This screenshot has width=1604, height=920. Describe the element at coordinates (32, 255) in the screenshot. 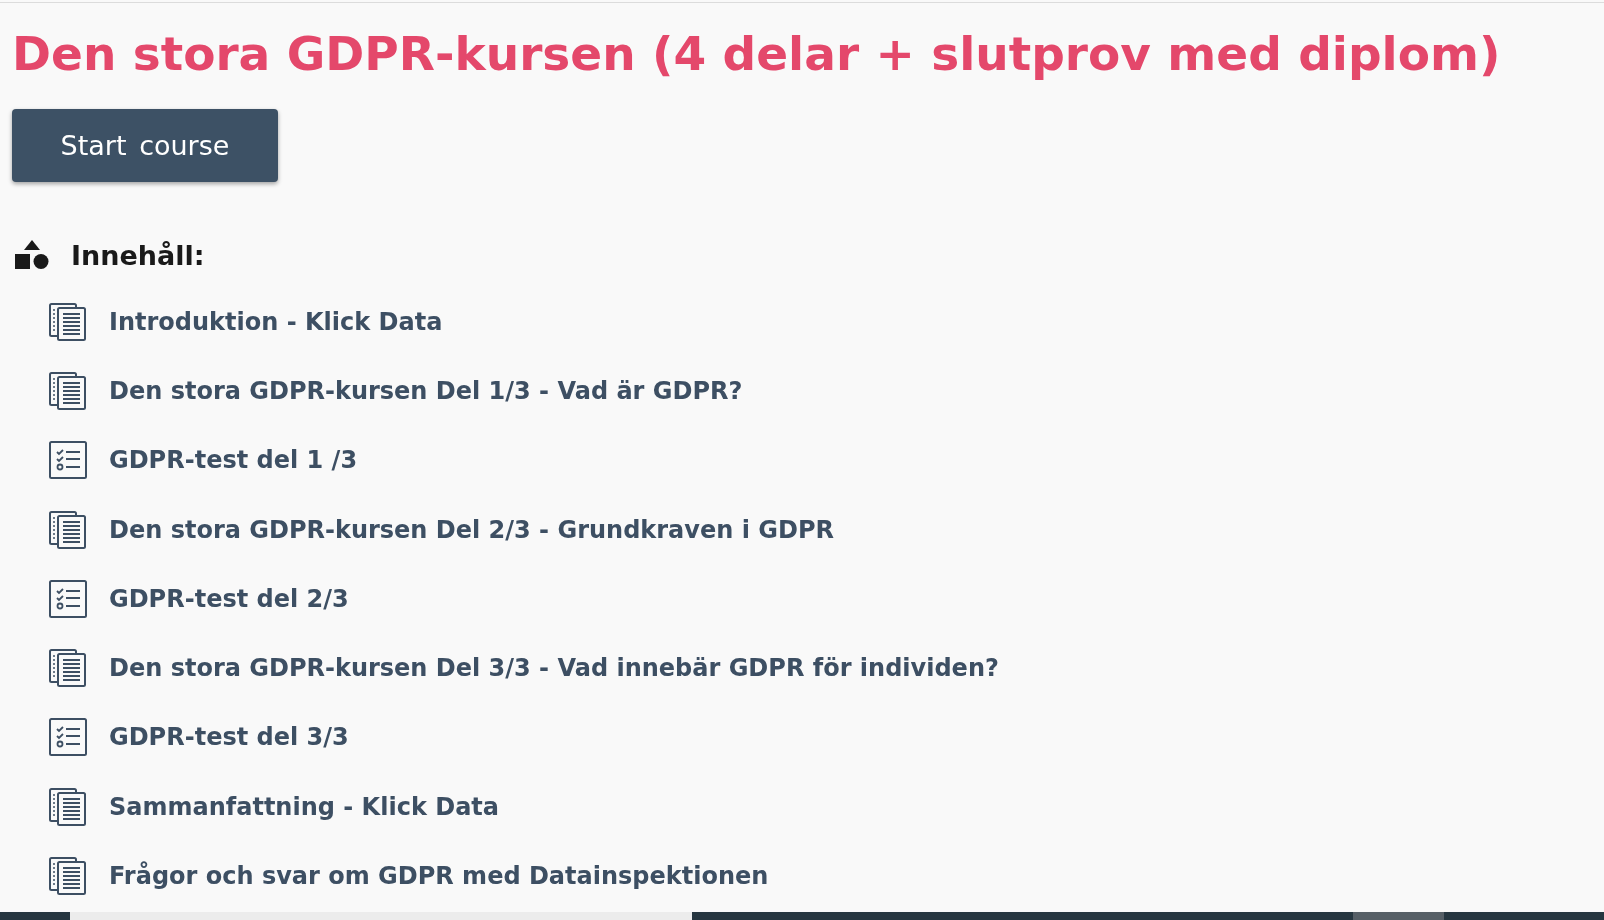

I see `shapes-icon` at that location.